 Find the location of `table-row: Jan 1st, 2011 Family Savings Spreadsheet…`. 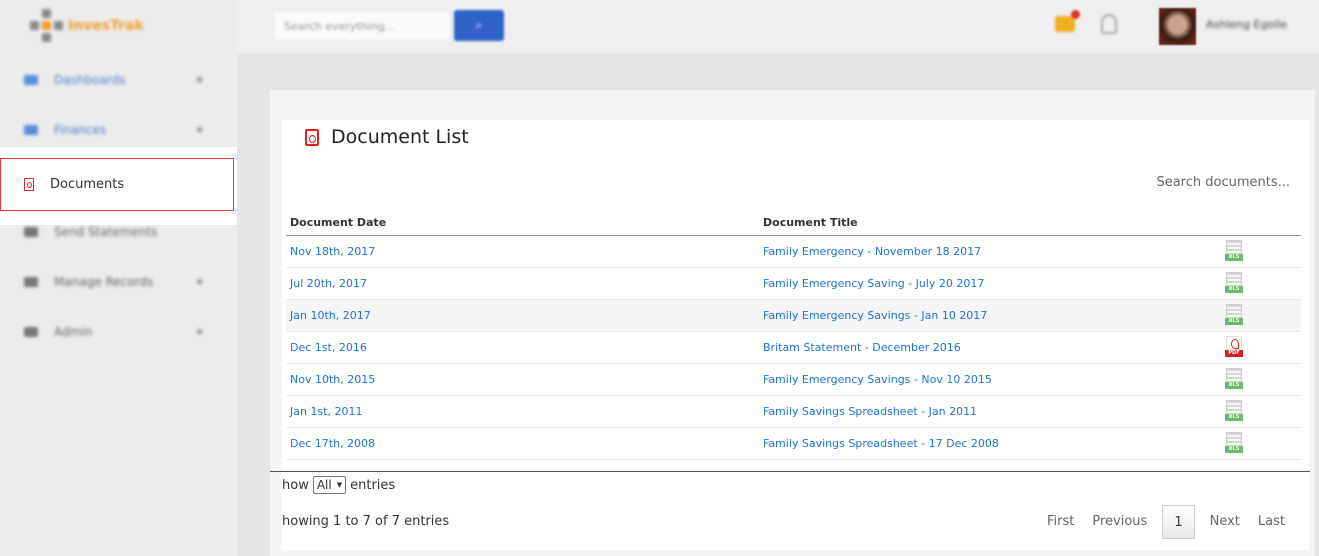

table-row: Jan 1st, 2011 Family Savings Spreadsheet… is located at coordinates (793, 411).